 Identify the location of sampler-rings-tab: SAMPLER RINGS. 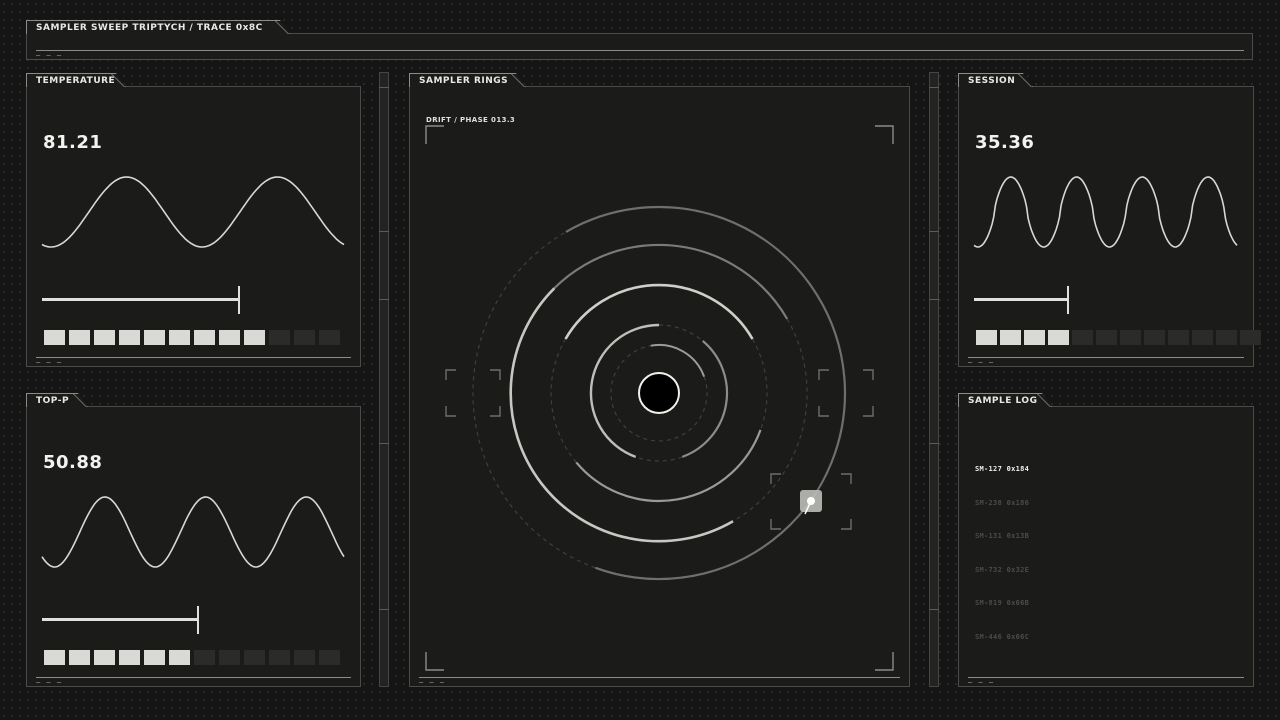
(467, 80).